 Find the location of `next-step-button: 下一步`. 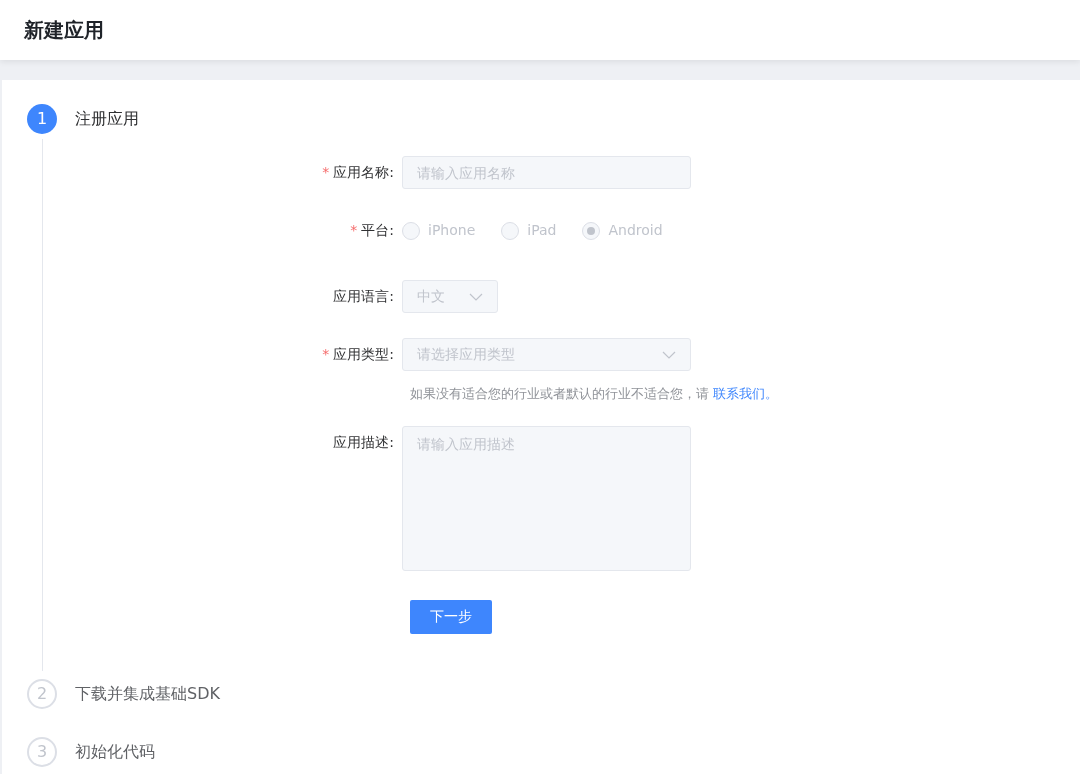

next-step-button: 下一步 is located at coordinates (451, 616).